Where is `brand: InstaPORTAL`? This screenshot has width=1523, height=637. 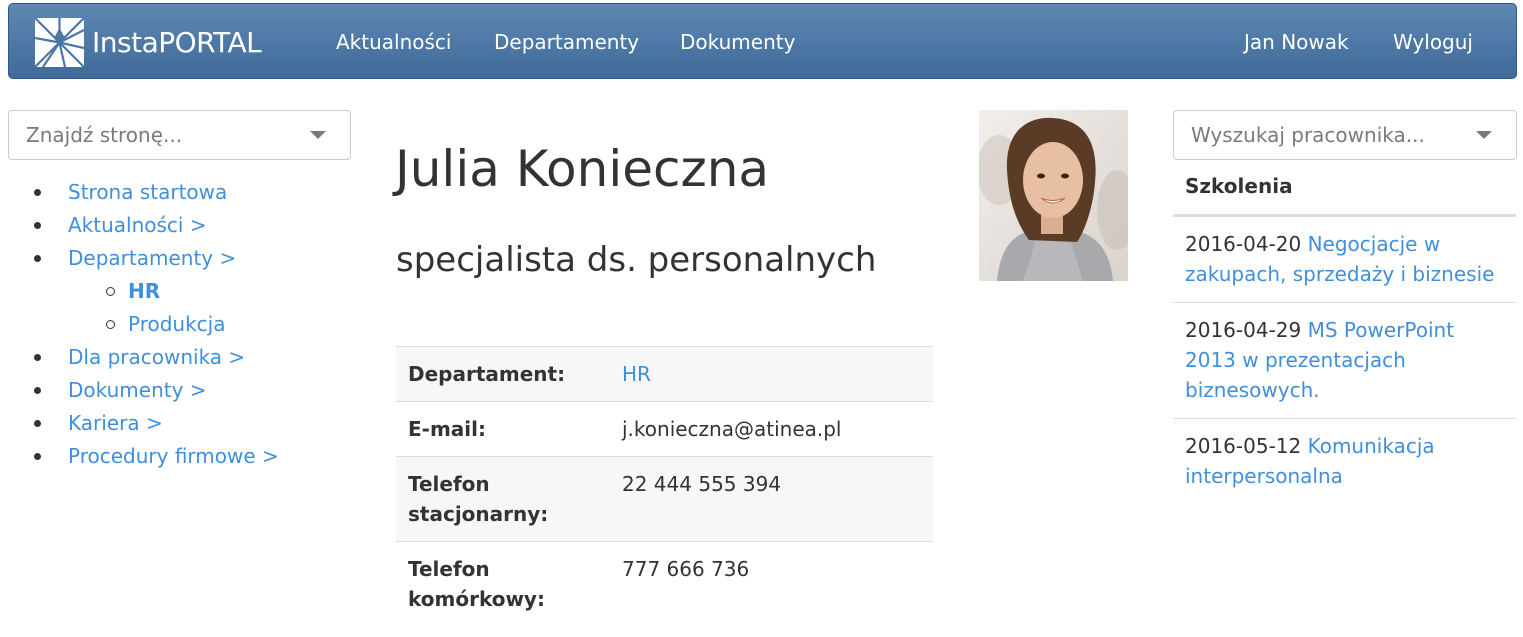 brand: InstaPORTAL is located at coordinates (148, 42).